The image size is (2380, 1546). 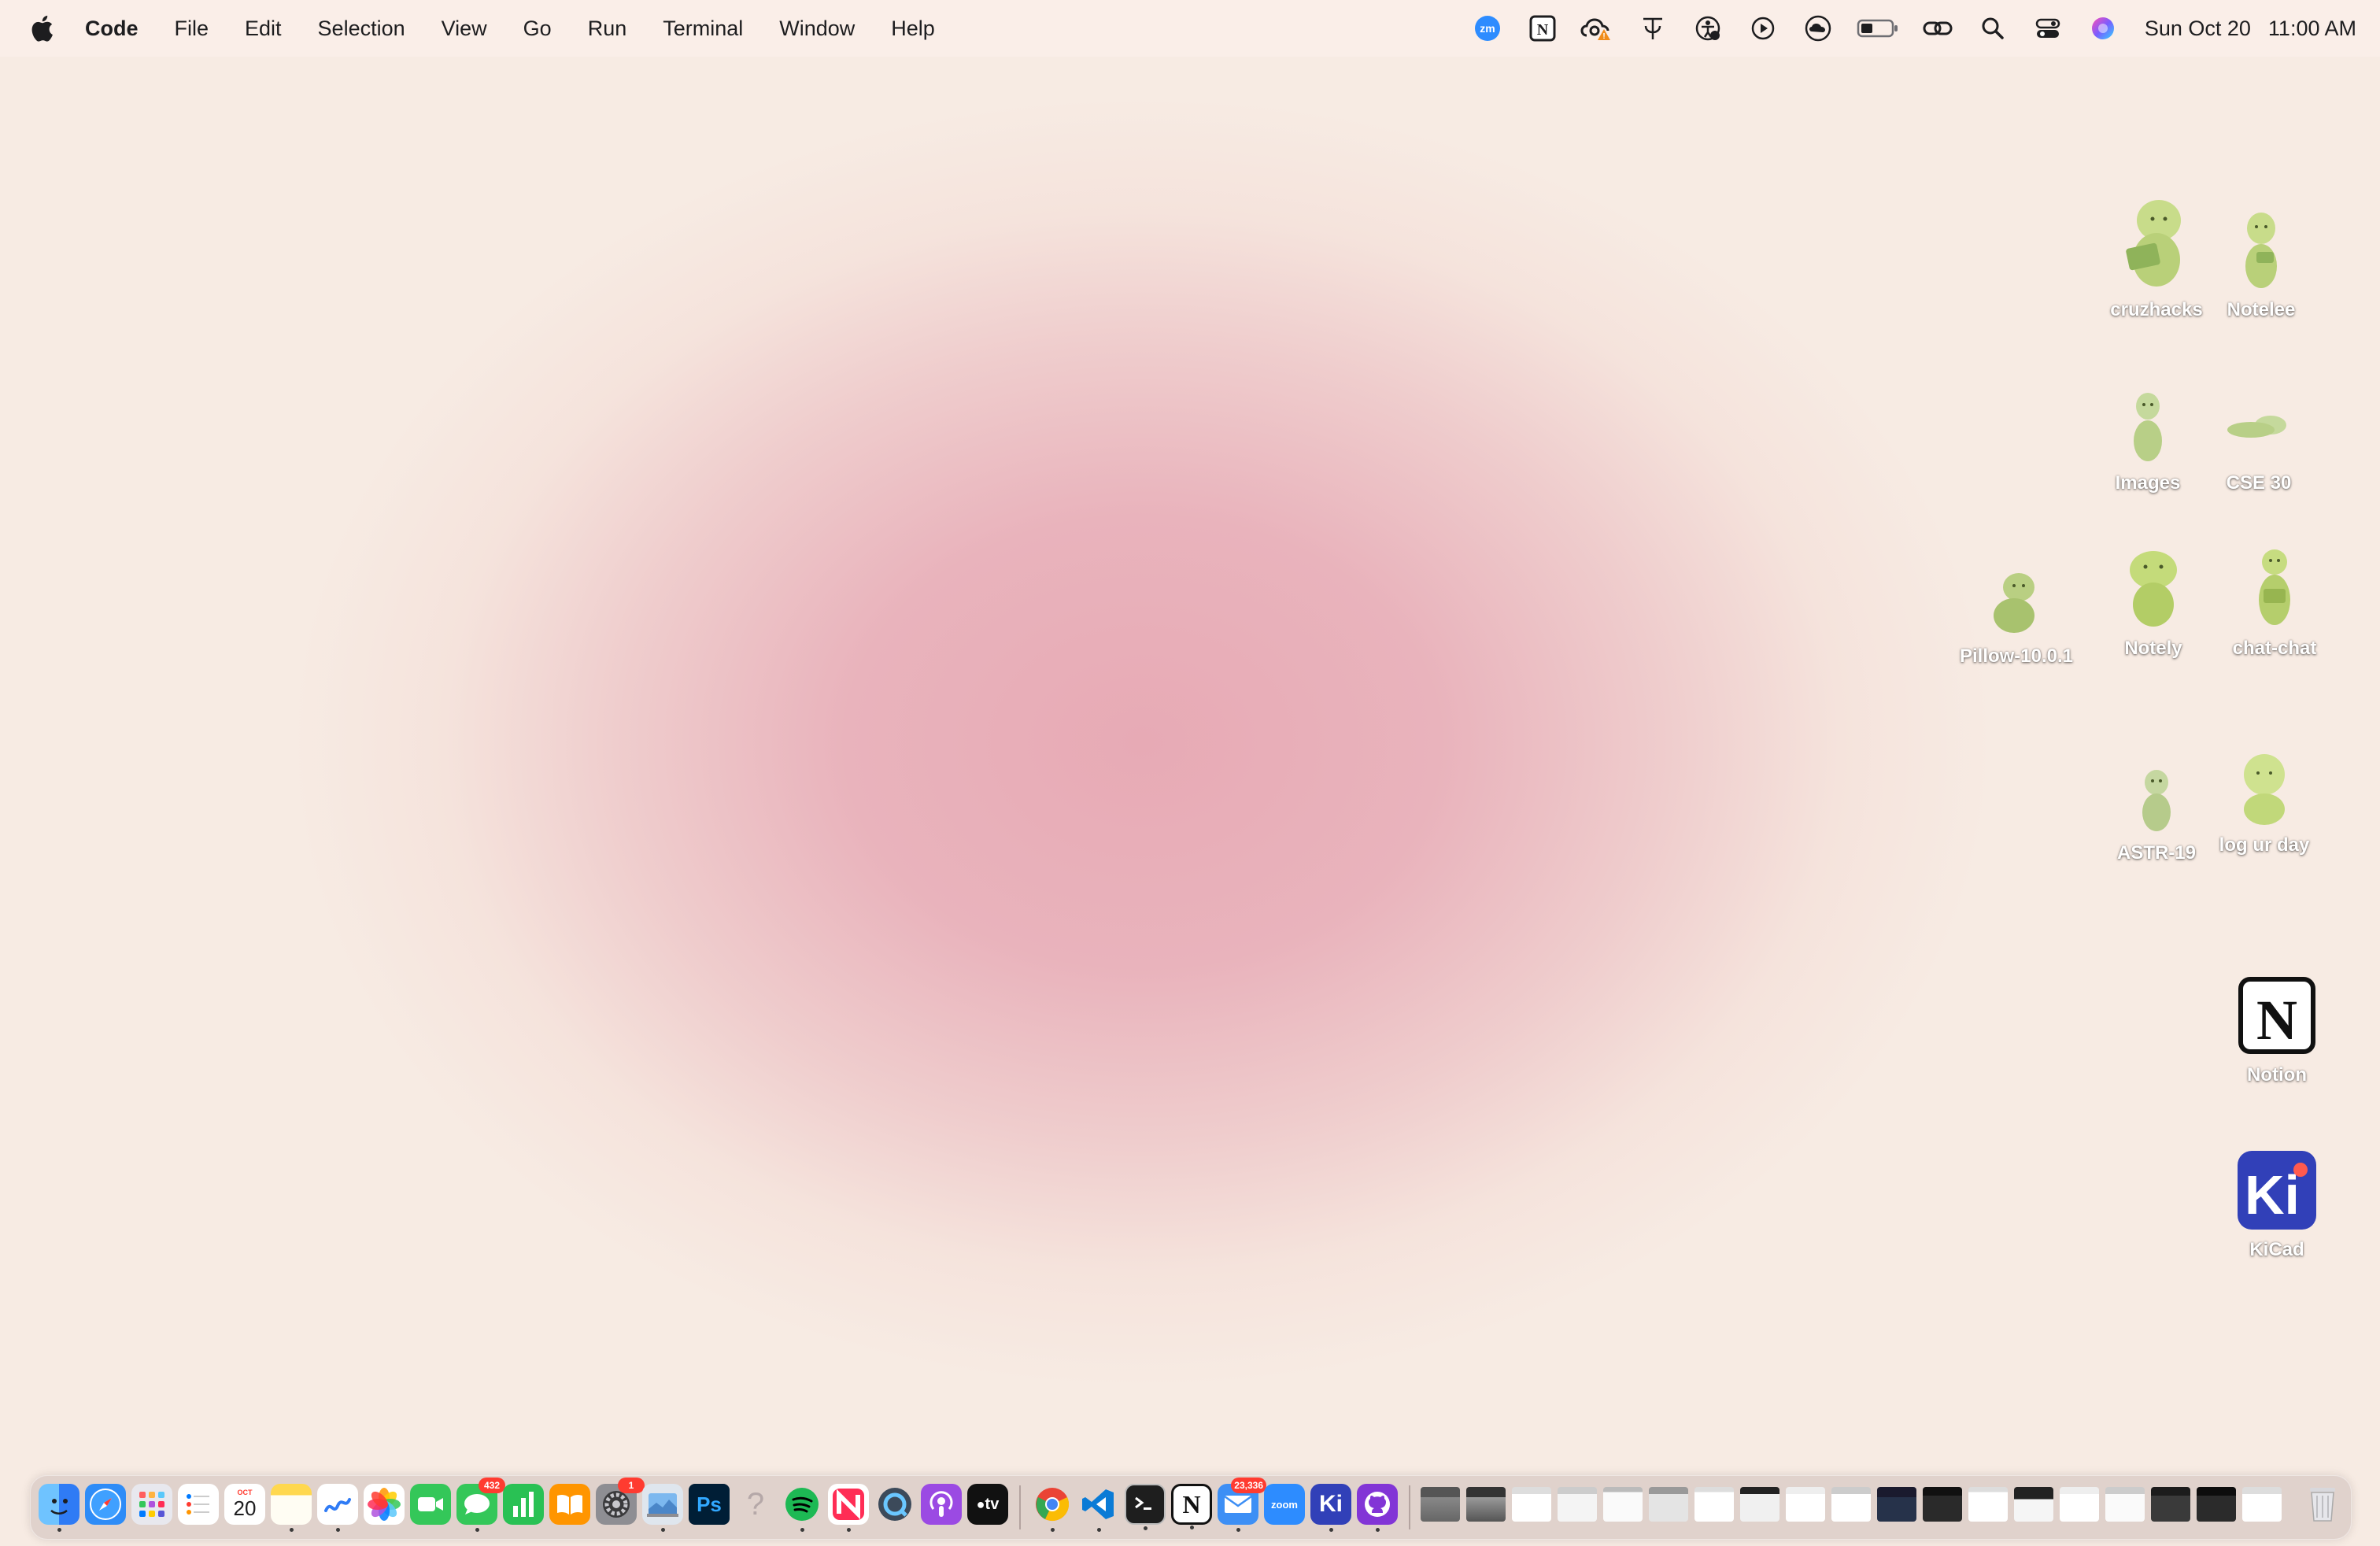 I want to click on menu-view: View, so click(x=464, y=28).